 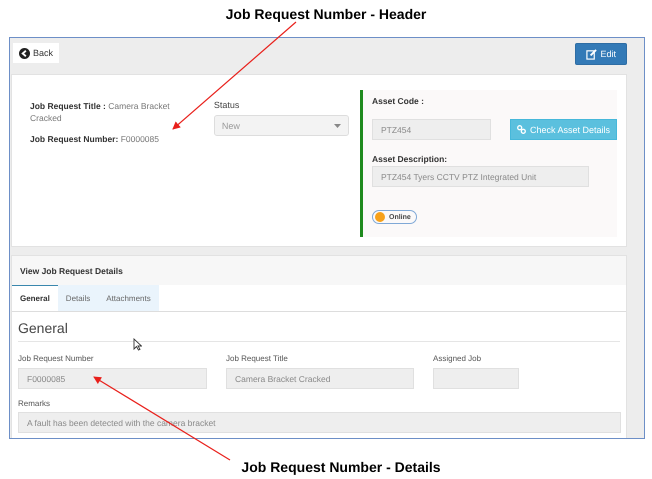 What do you see at coordinates (227, 105) in the screenshot?
I see `status-label: Status` at bounding box center [227, 105].